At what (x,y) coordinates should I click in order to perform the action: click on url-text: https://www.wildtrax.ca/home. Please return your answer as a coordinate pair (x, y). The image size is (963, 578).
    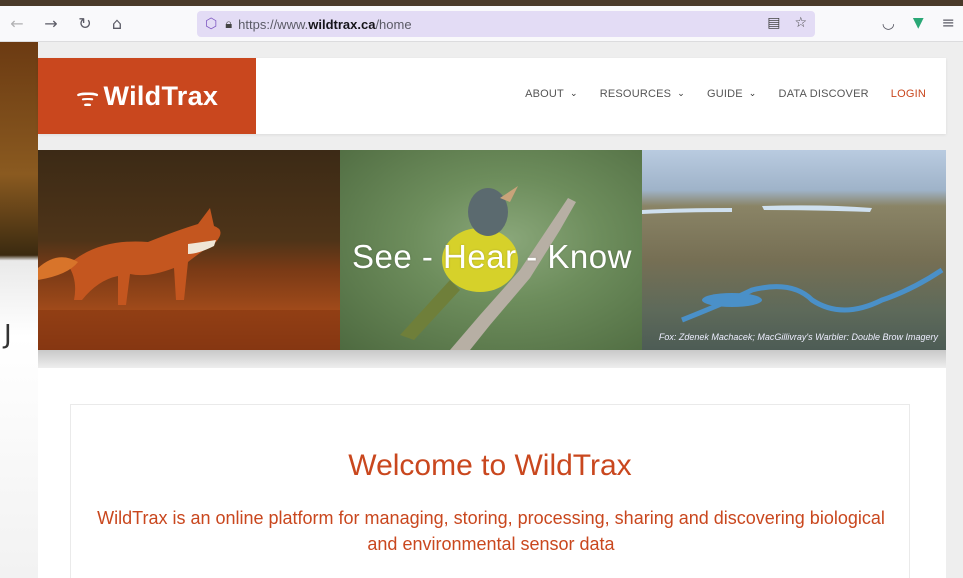
    Looking at the image, I should click on (324, 24).